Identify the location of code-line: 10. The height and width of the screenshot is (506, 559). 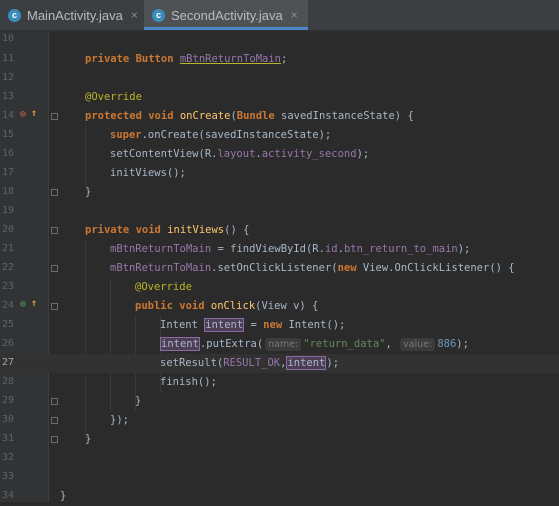
(279, 40).